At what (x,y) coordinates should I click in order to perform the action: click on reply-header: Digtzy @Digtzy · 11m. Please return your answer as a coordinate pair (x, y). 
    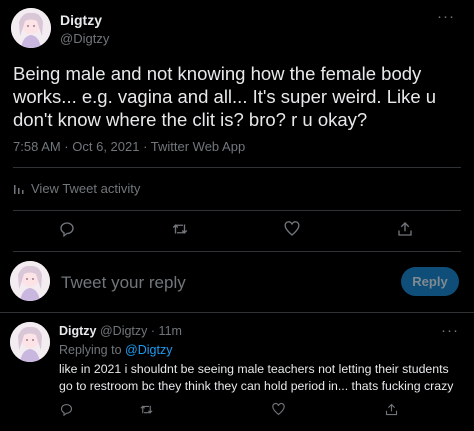
    Looking at the image, I should click on (120, 331).